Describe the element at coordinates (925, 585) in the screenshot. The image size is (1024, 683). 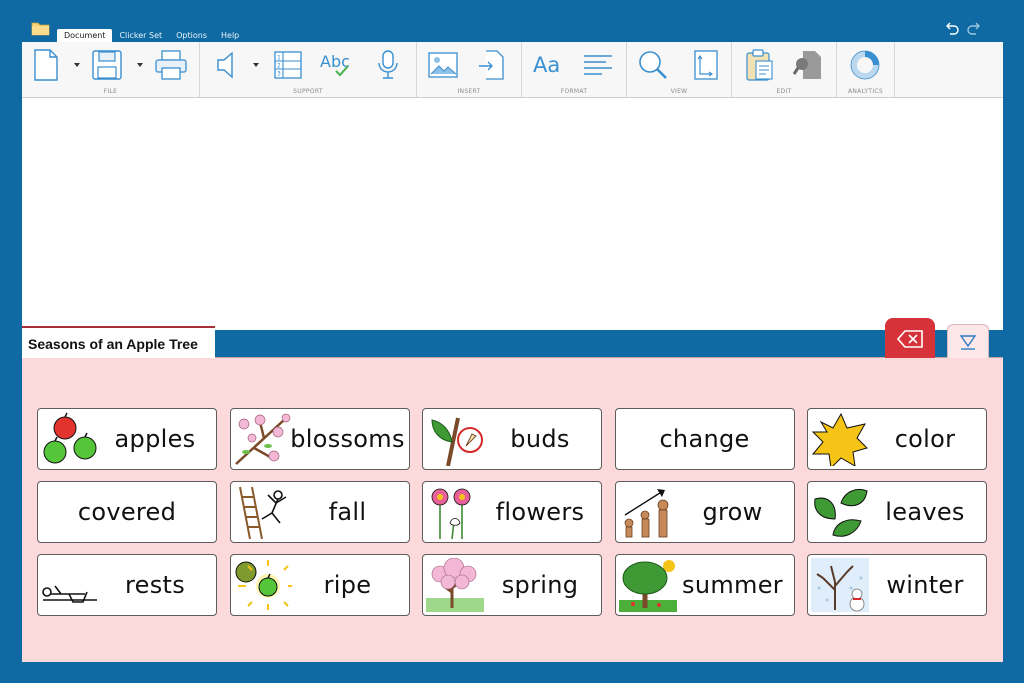
I see `cell-word: winter` at that location.